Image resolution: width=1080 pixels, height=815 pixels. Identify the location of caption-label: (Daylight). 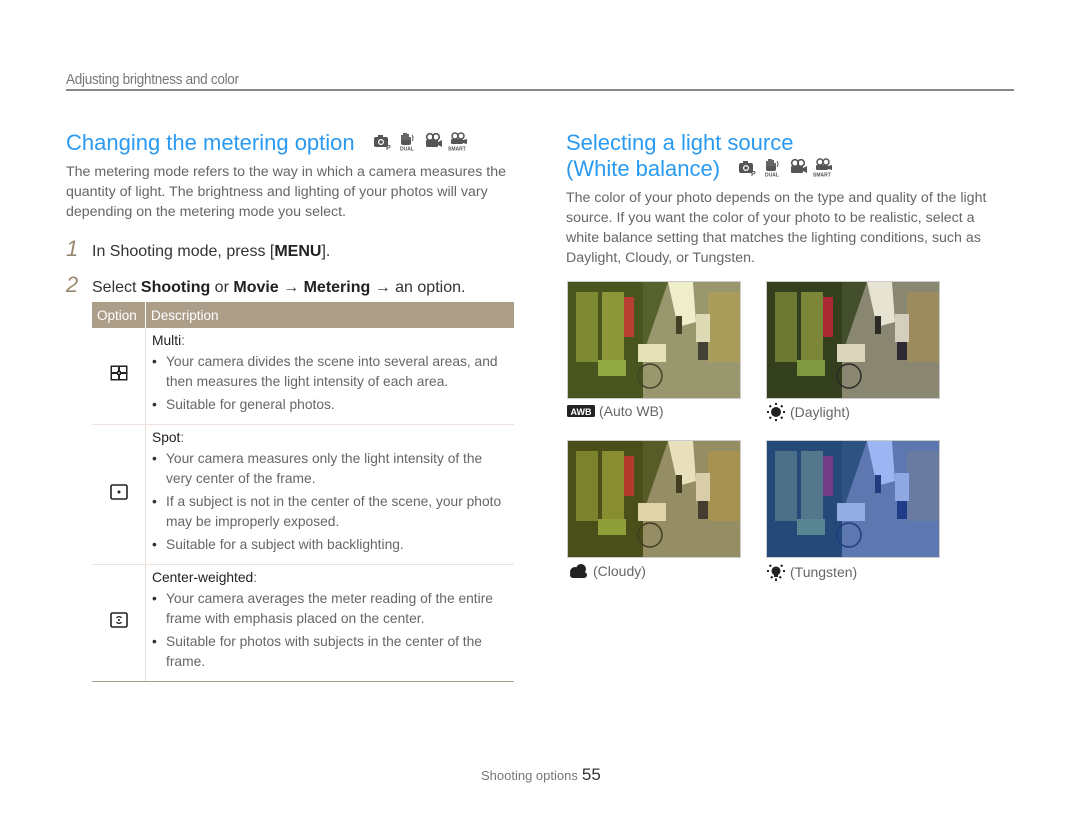
(820, 412).